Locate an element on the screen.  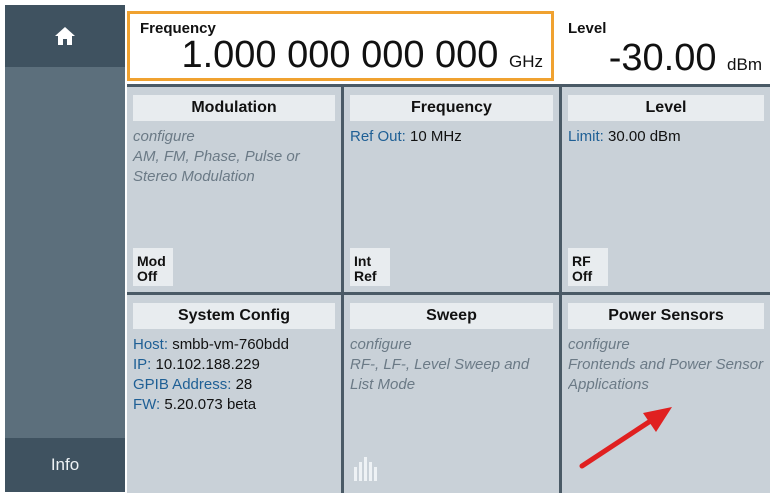
tile-modulation-title: Modulation is located at coordinates (234, 108).